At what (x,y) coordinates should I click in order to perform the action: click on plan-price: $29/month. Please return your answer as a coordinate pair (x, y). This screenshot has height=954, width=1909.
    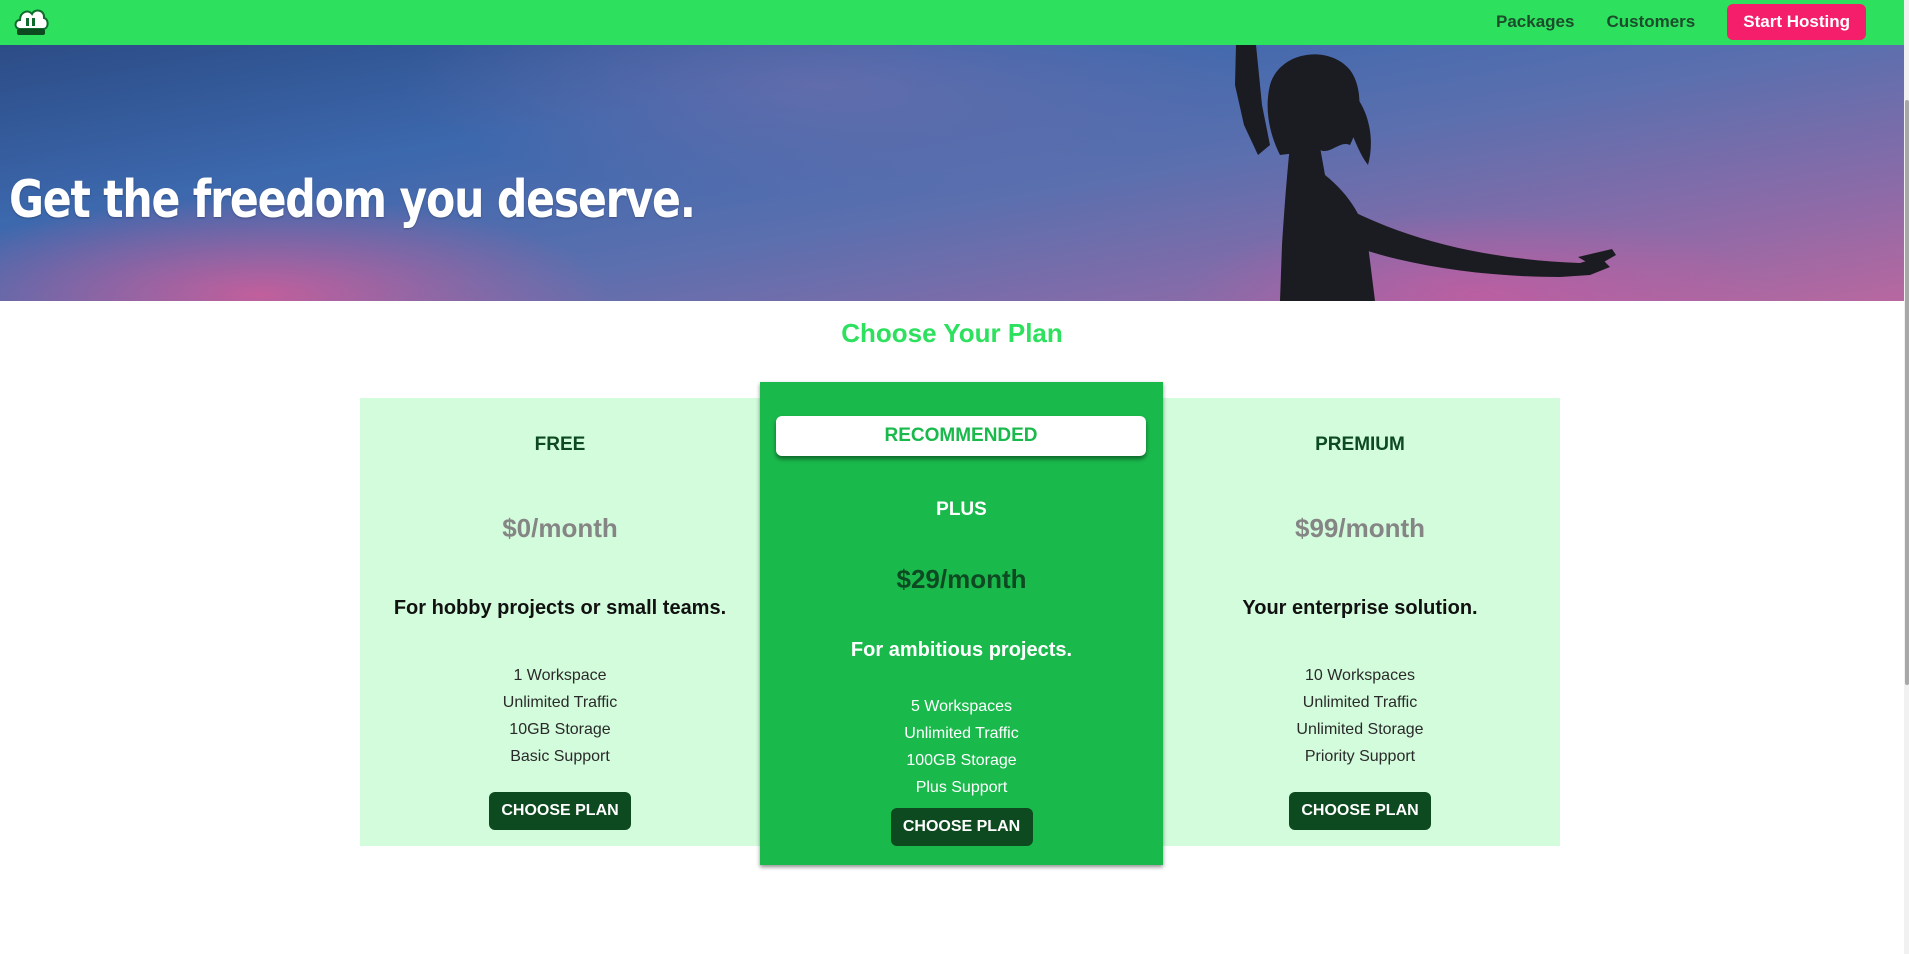
    Looking at the image, I should click on (961, 579).